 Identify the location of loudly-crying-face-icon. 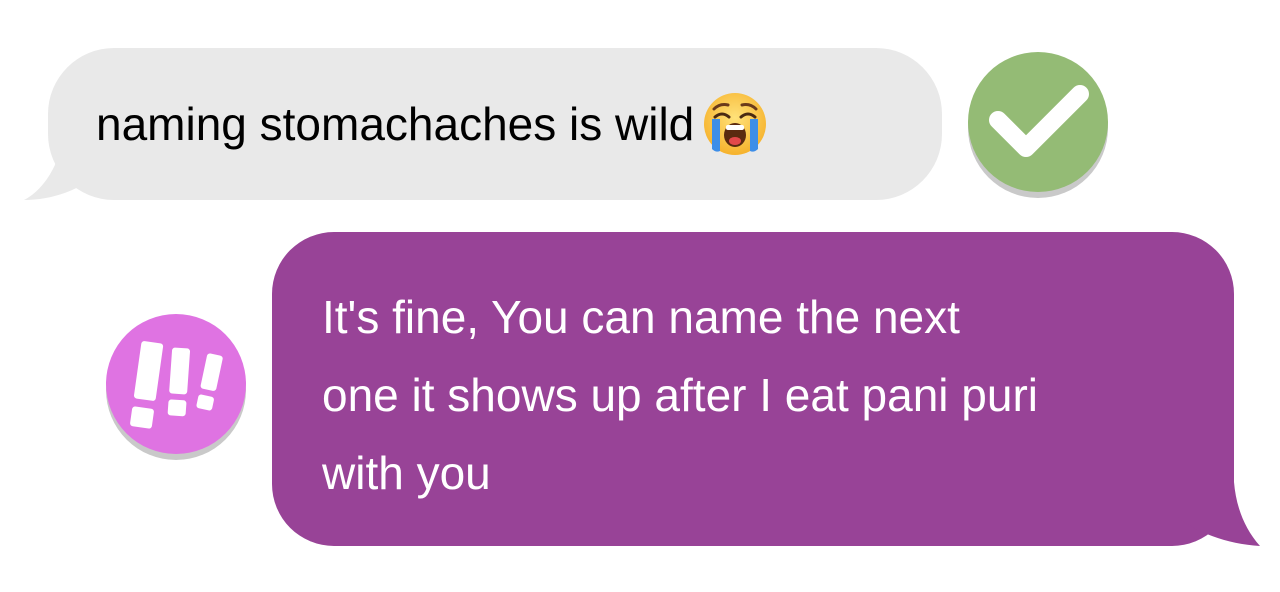
(735, 124).